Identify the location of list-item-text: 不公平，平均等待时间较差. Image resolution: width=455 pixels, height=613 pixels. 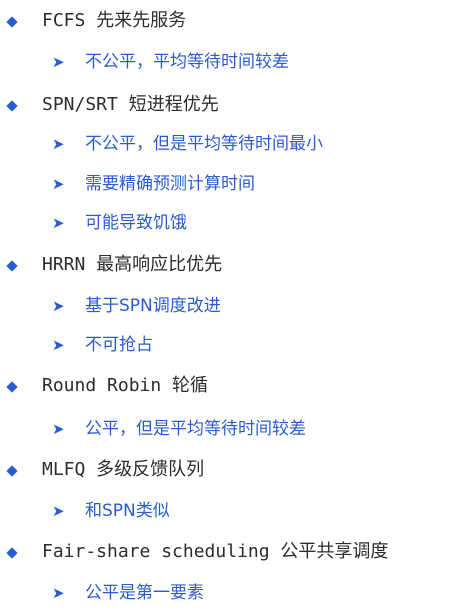
(187, 62).